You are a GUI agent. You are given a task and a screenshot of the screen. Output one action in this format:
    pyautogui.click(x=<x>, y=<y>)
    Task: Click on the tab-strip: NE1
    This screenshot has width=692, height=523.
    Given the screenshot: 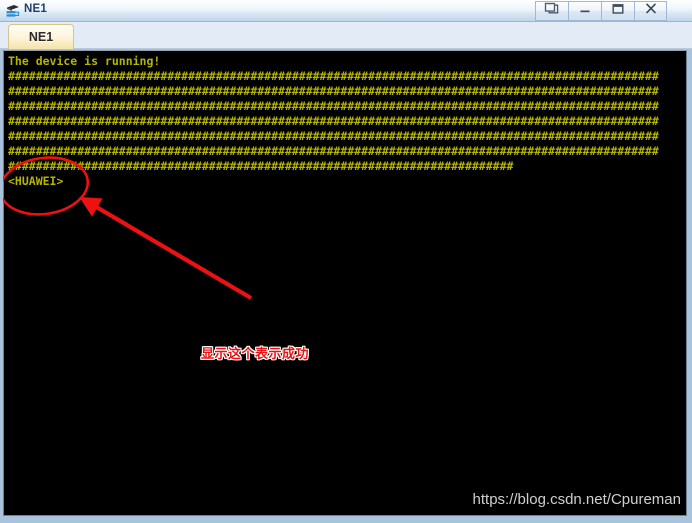 What is the action you would take?
    pyautogui.click(x=346, y=35)
    